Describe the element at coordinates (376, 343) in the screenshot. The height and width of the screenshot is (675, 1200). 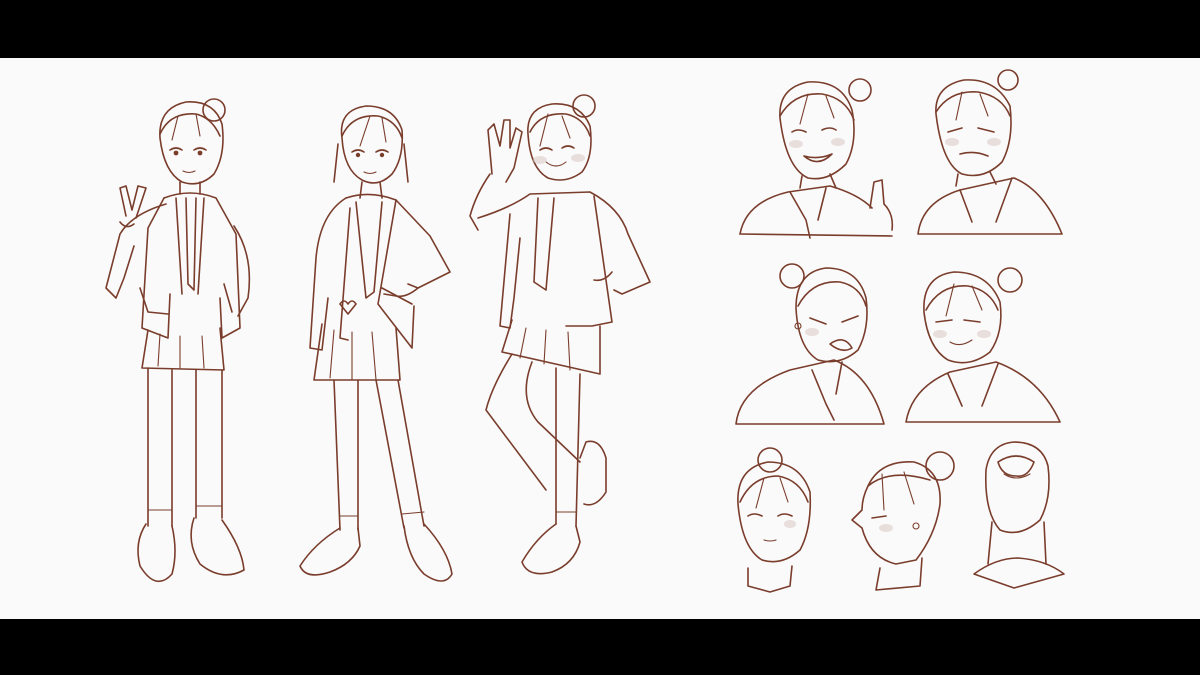
I see `figure-hand-on-hip` at that location.